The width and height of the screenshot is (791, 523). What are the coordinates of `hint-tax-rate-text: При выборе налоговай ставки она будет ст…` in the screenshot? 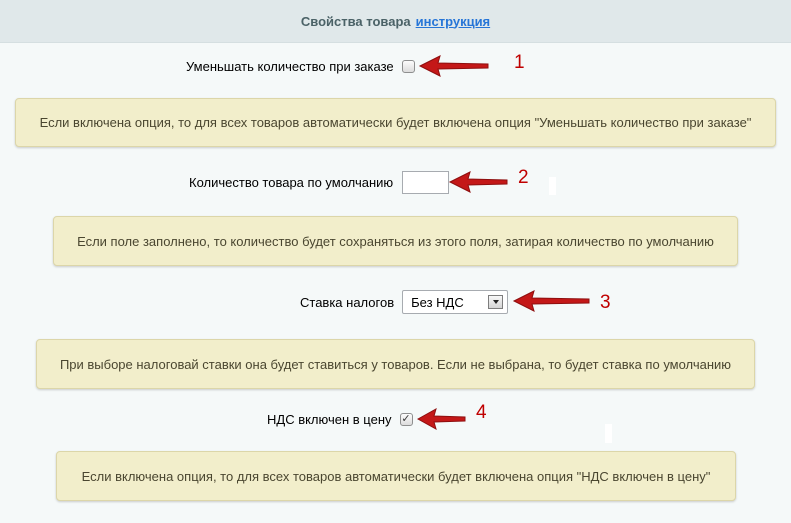 It's located at (395, 364).